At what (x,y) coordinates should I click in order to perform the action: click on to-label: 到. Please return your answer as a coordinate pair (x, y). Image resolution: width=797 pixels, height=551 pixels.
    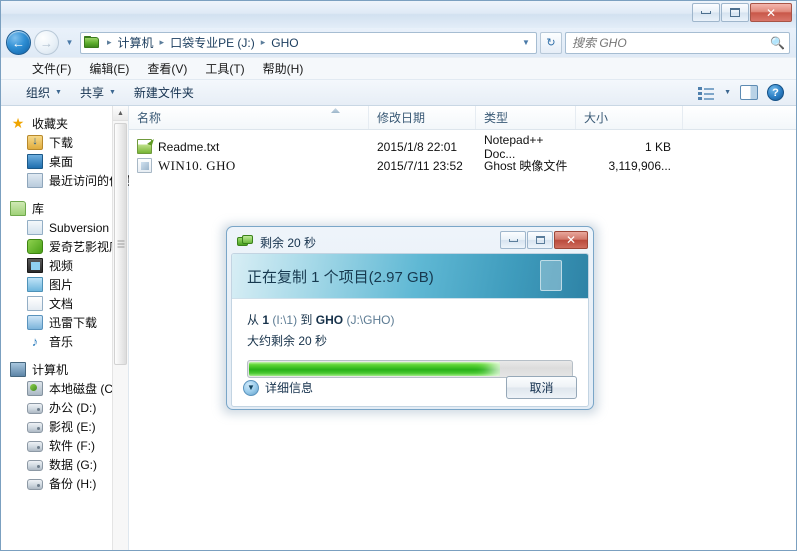
    Looking at the image, I should click on (306, 320).